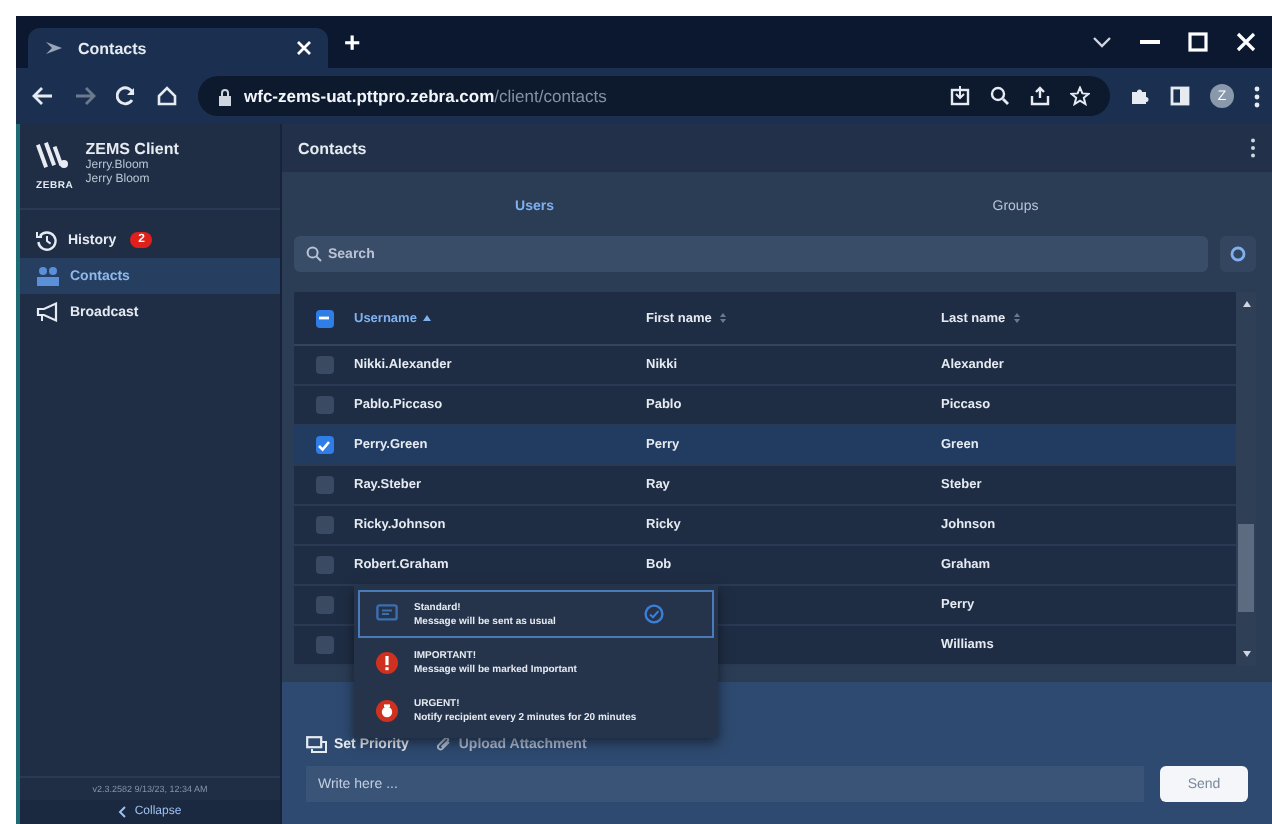 The image size is (1272, 824). What do you see at coordinates (54, 48) in the screenshot?
I see `logo-icon` at bounding box center [54, 48].